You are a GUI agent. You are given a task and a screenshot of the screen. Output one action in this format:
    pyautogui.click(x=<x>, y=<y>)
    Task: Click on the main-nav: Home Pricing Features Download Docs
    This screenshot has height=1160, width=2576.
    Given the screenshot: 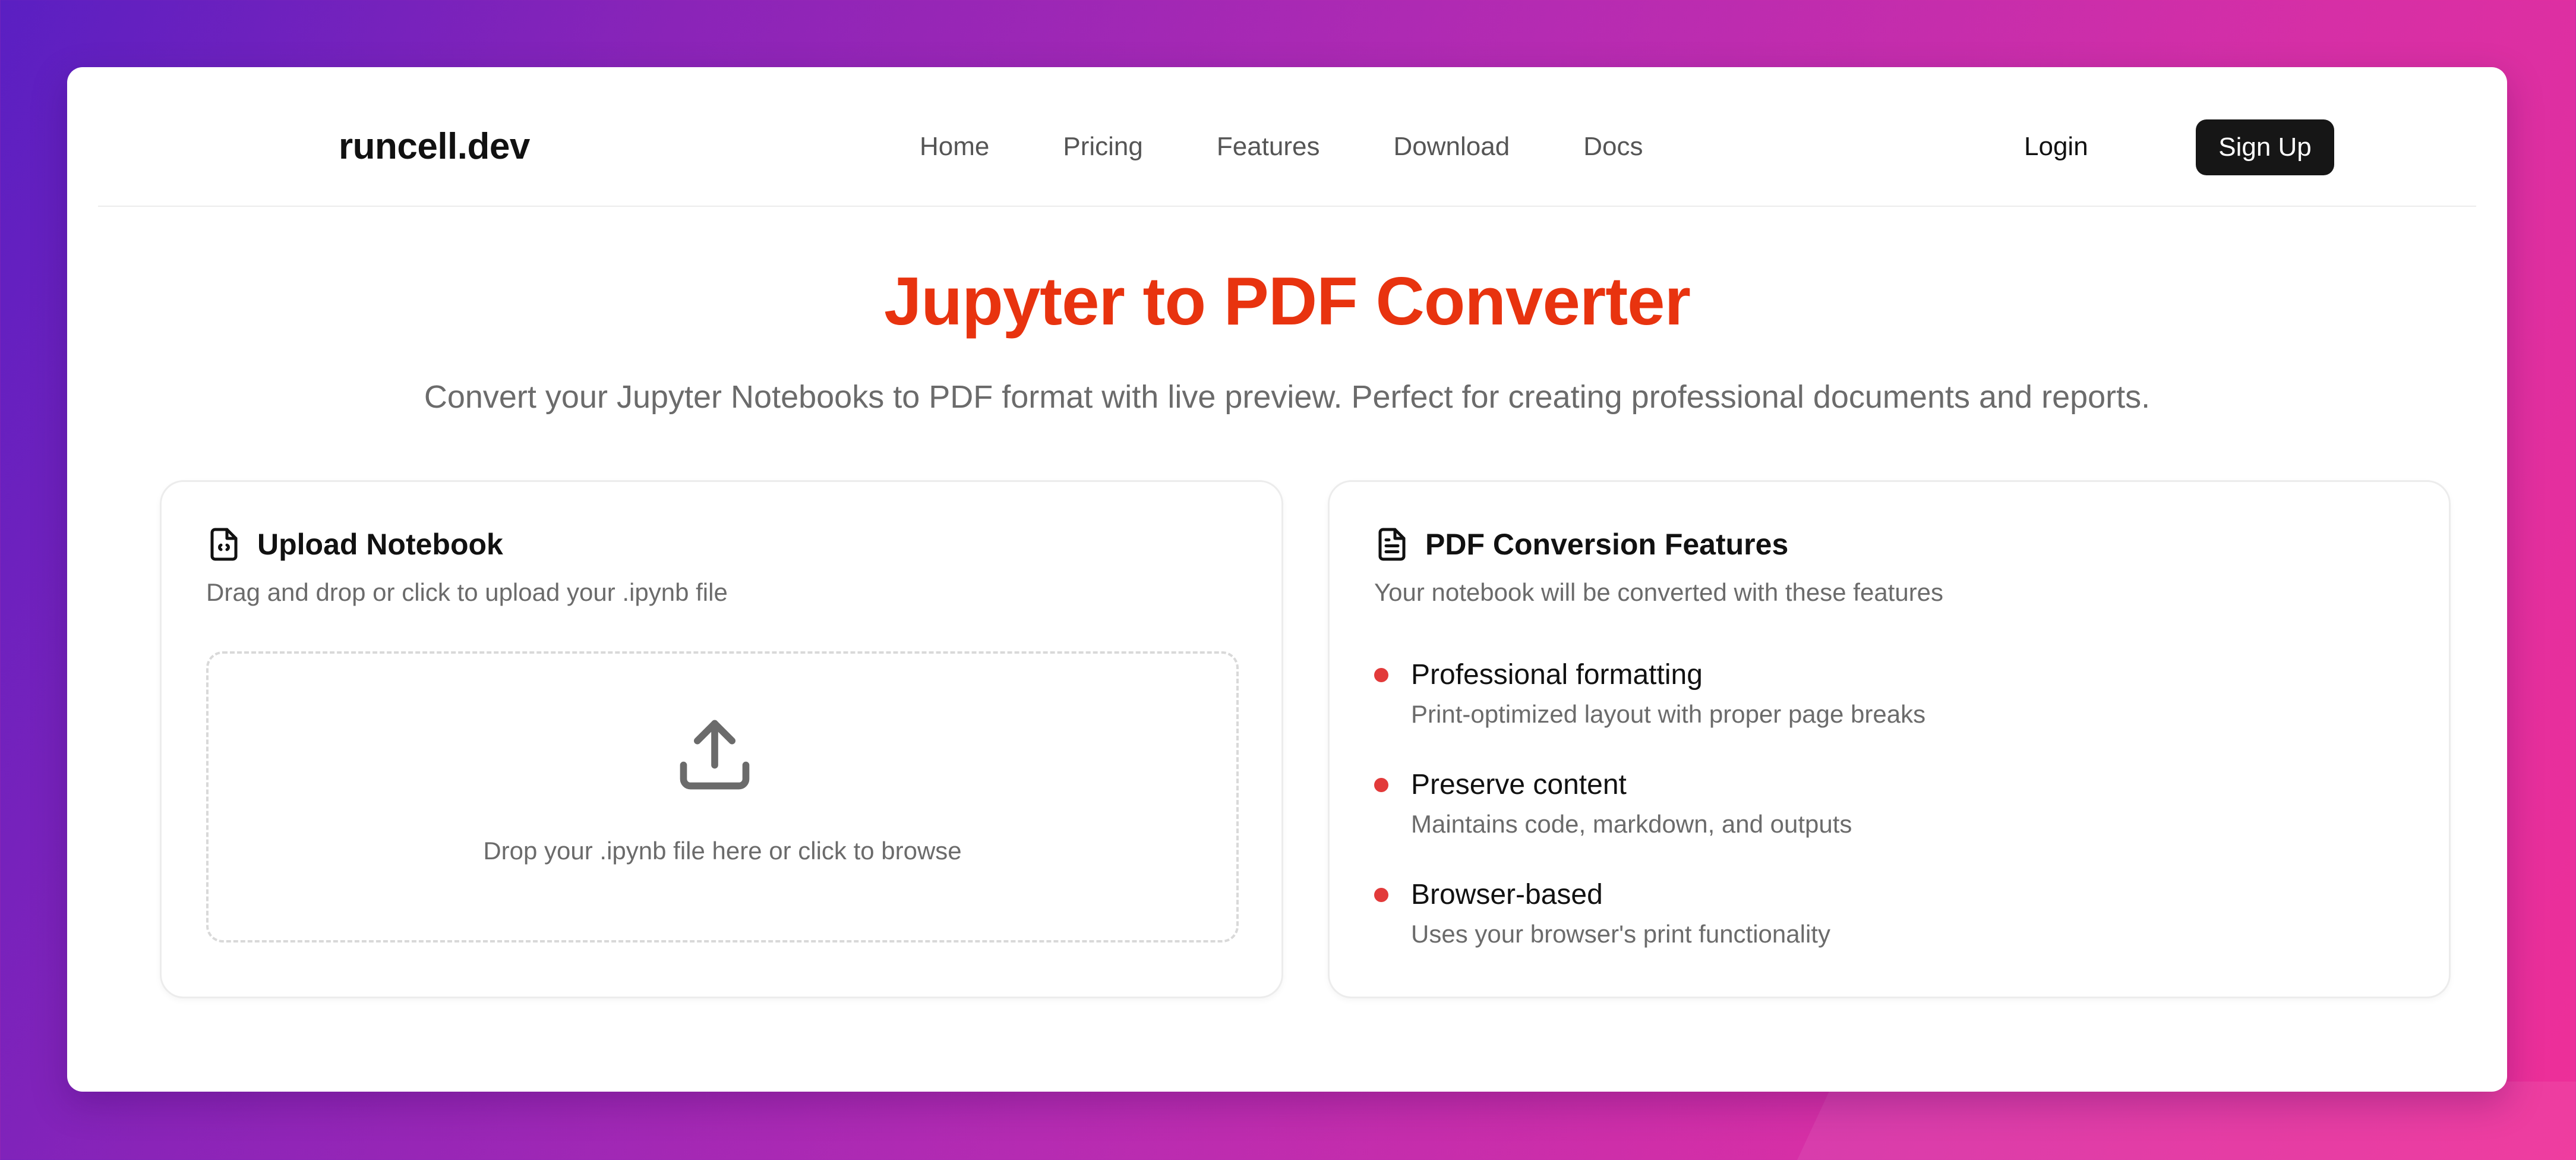 What is the action you would take?
    pyautogui.click(x=1281, y=147)
    